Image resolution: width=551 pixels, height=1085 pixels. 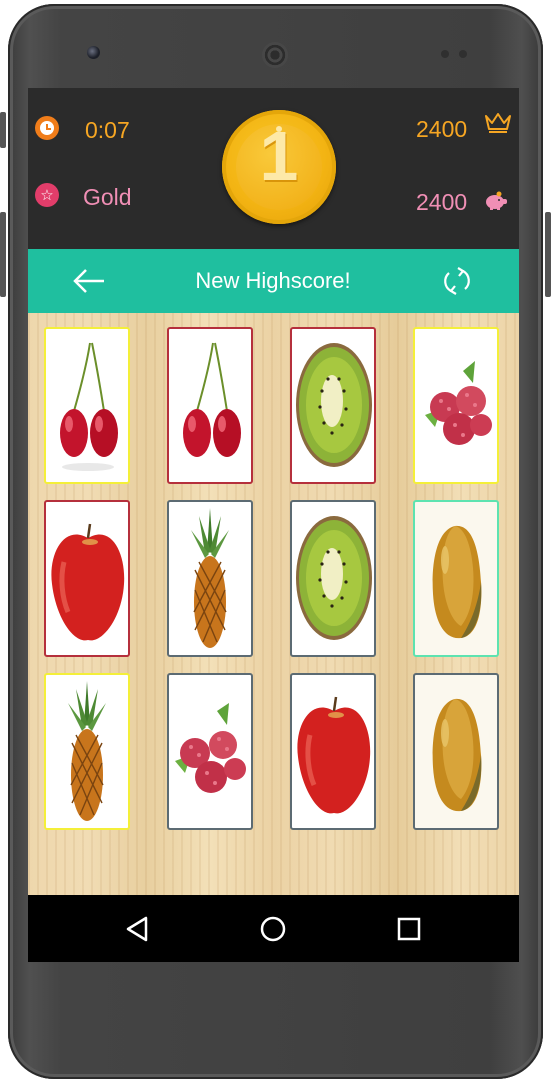 I want to click on rank-label: Gold, so click(x=107, y=197).